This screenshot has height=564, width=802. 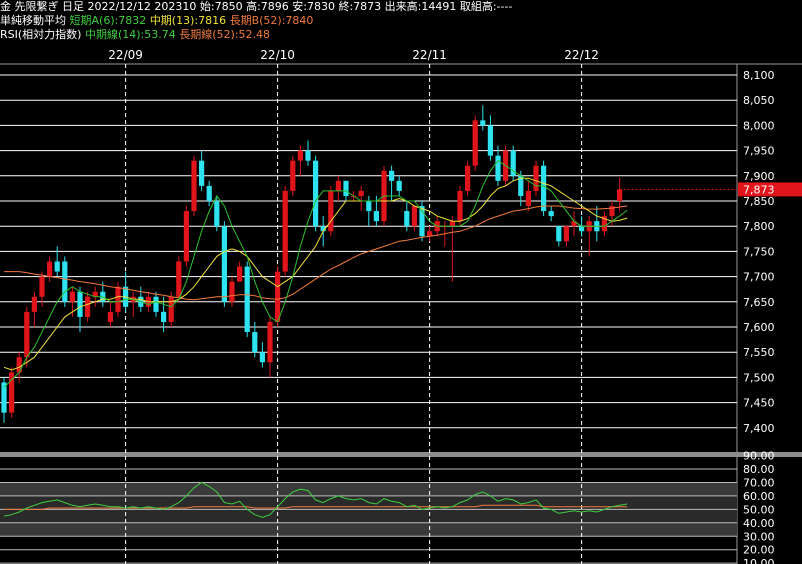 What do you see at coordinates (759, 469) in the screenshot?
I see `rsi-tick-label: 80.00` at bounding box center [759, 469].